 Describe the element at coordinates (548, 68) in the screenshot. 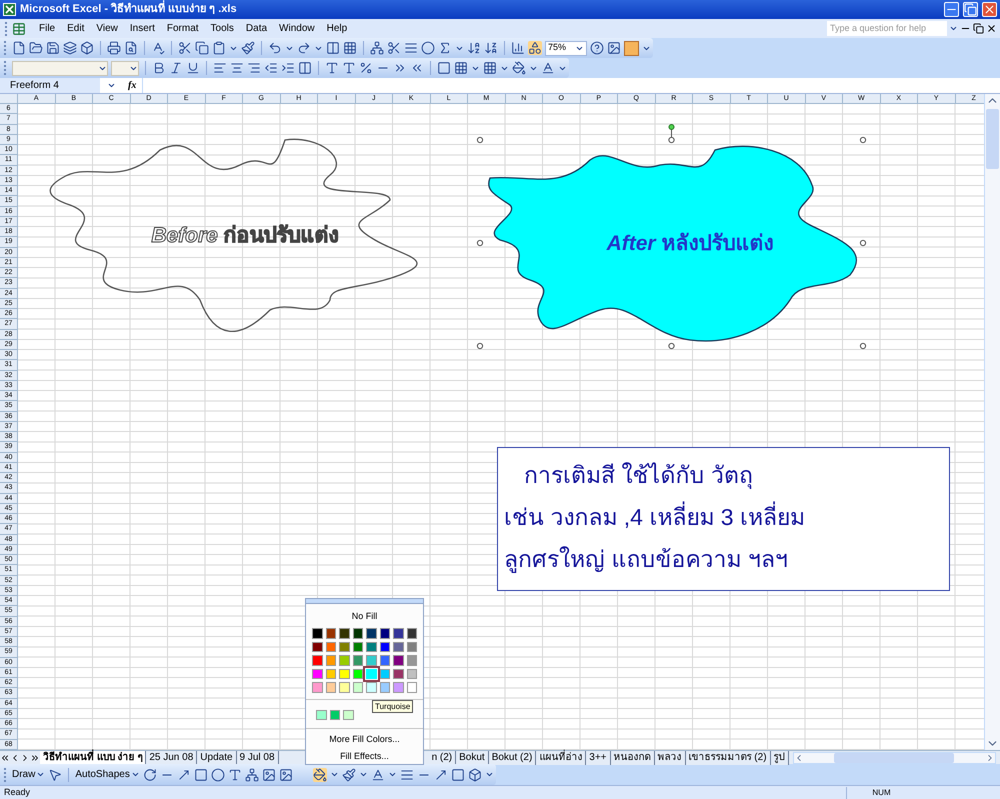

I see `font-color-icon` at that location.